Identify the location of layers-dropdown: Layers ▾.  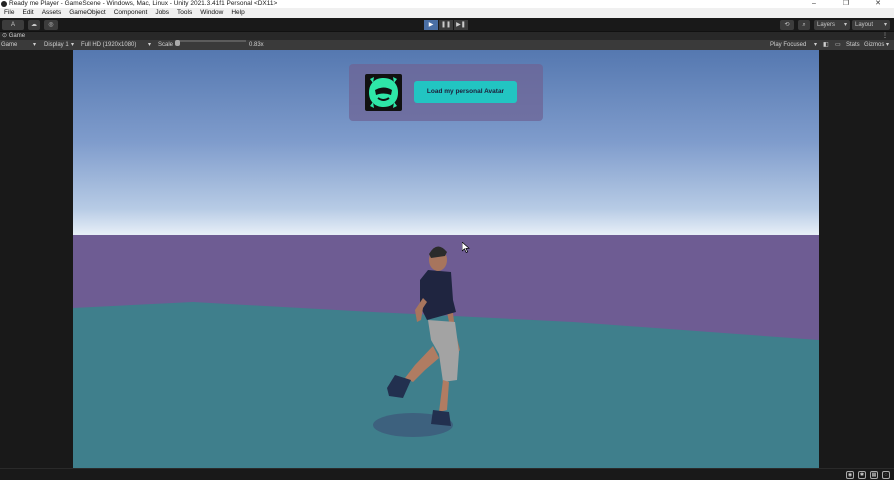
(832, 25).